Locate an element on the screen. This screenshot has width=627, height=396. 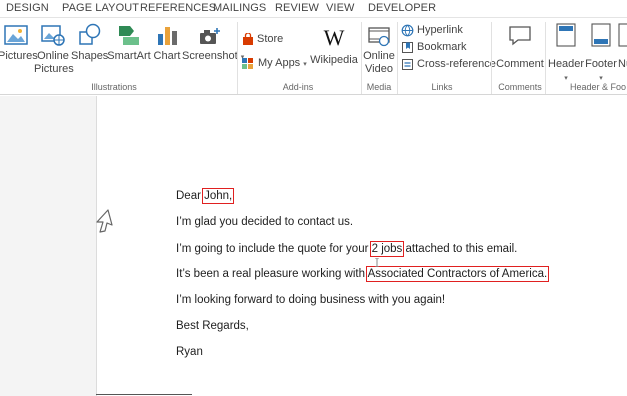
screenshot-label: Screenshot is located at coordinates (210, 56).